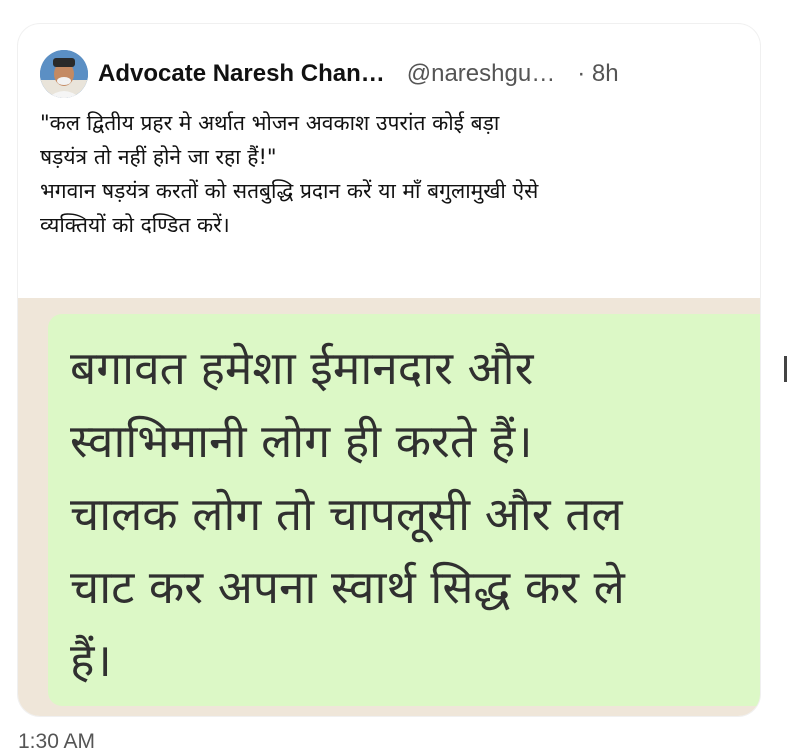 The image size is (792, 756). What do you see at coordinates (390, 74) in the screenshot?
I see `post-header: Advocate Naresh Chan… @nareshgu… · 8h` at bounding box center [390, 74].